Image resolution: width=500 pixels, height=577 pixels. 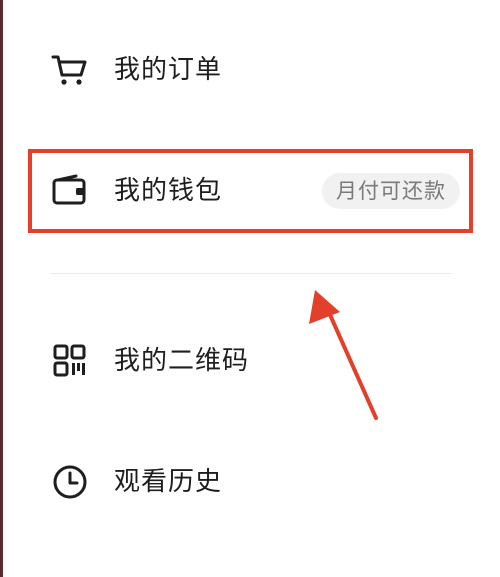 I want to click on menu-item-qr-code-label: 我的二维码, so click(x=182, y=361).